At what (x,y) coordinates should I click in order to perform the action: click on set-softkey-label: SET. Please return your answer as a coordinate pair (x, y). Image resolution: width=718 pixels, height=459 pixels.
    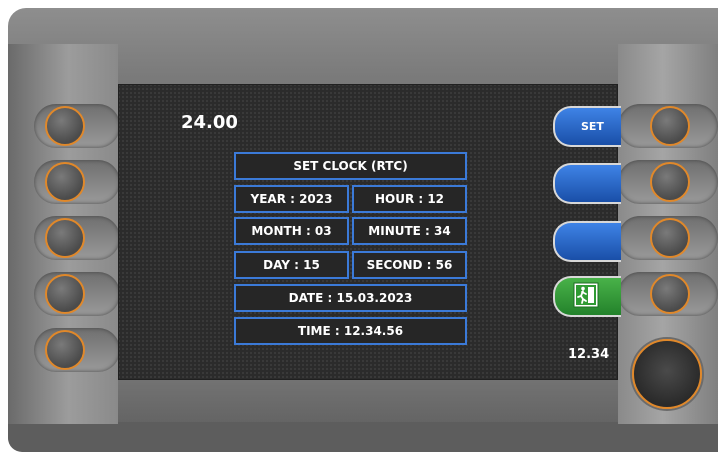
    Looking at the image, I should click on (592, 126).